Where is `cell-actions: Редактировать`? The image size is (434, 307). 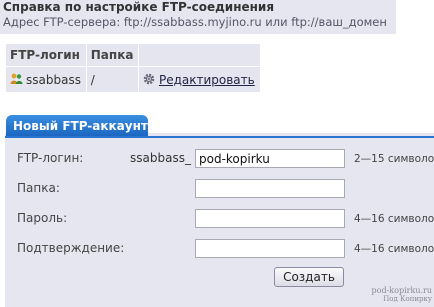
cell-actions: Редактировать is located at coordinates (199, 79).